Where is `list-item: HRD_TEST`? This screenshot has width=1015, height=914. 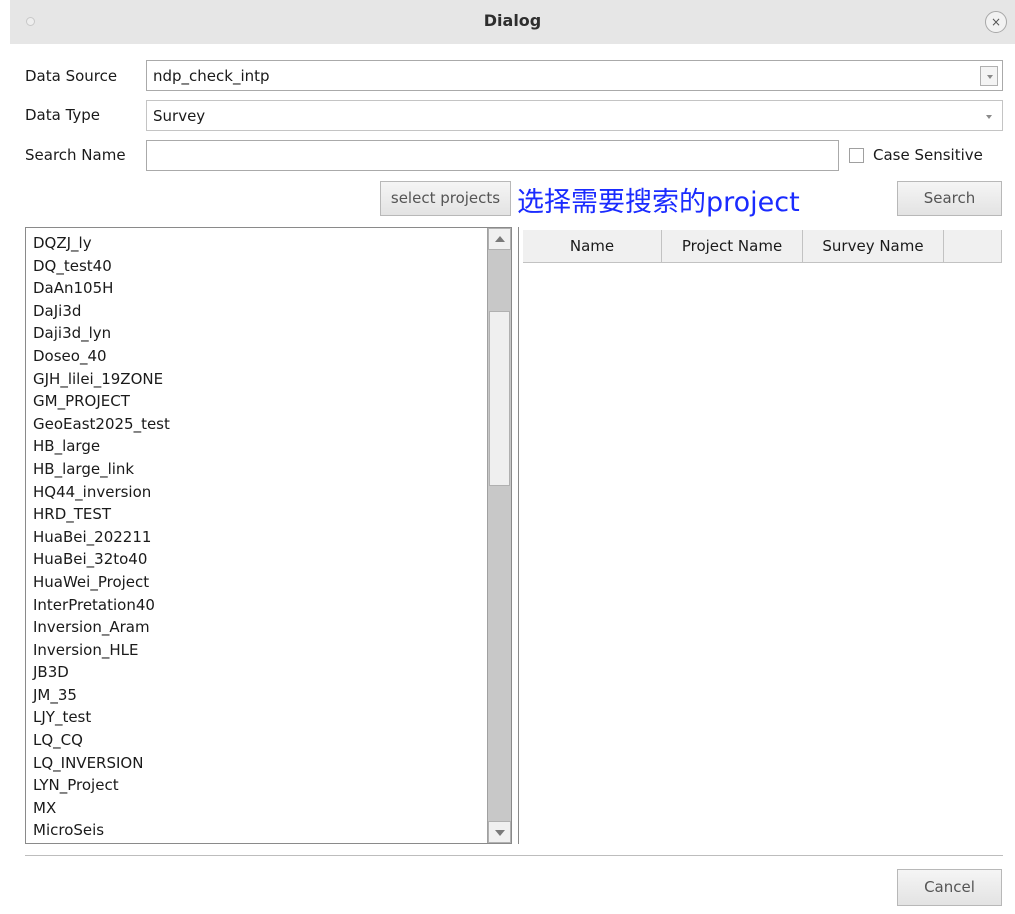 list-item: HRD_TEST is located at coordinates (101, 514).